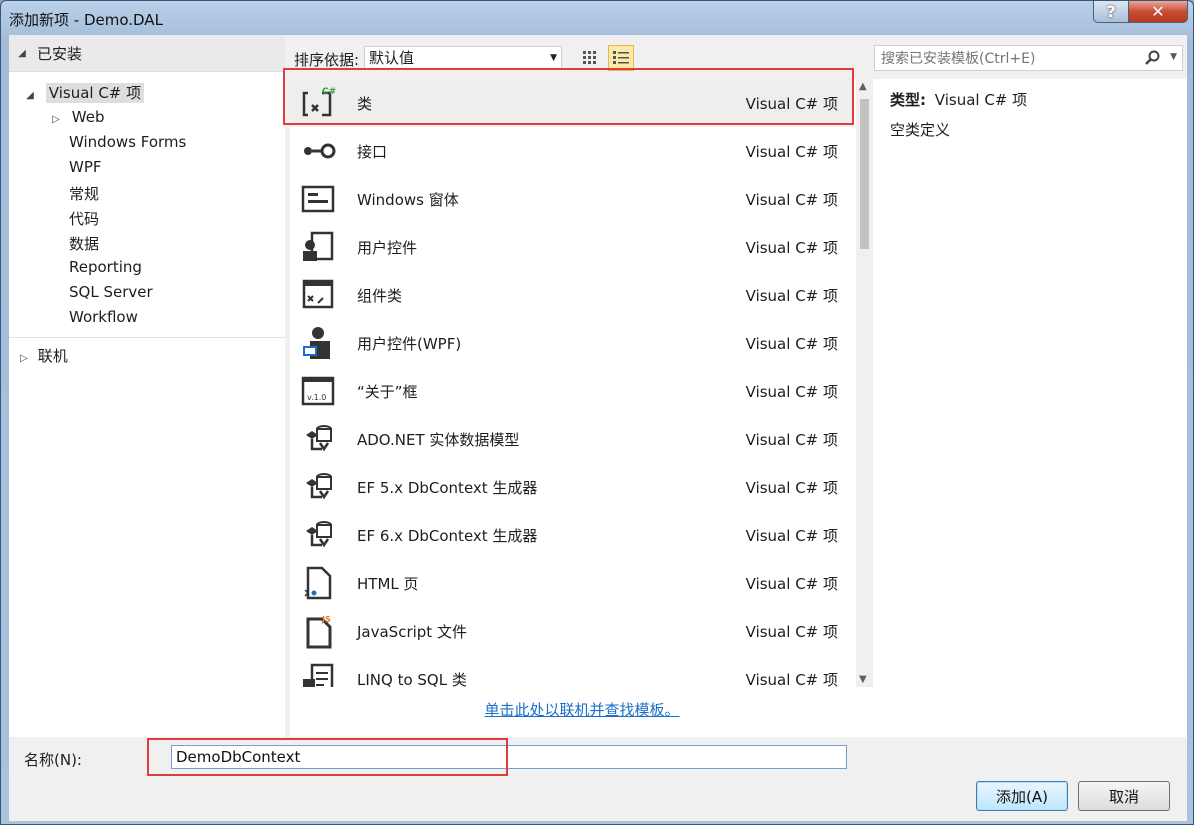 The height and width of the screenshot is (825, 1194). What do you see at coordinates (319, 632) in the screenshot?
I see `javascript-file-icon: JS` at bounding box center [319, 632].